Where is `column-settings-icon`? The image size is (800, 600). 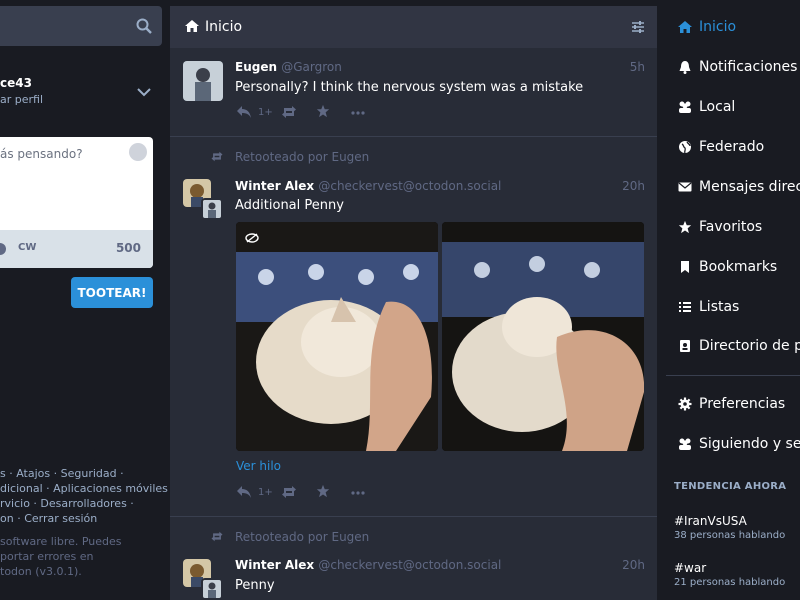 column-settings-icon is located at coordinates (638, 27).